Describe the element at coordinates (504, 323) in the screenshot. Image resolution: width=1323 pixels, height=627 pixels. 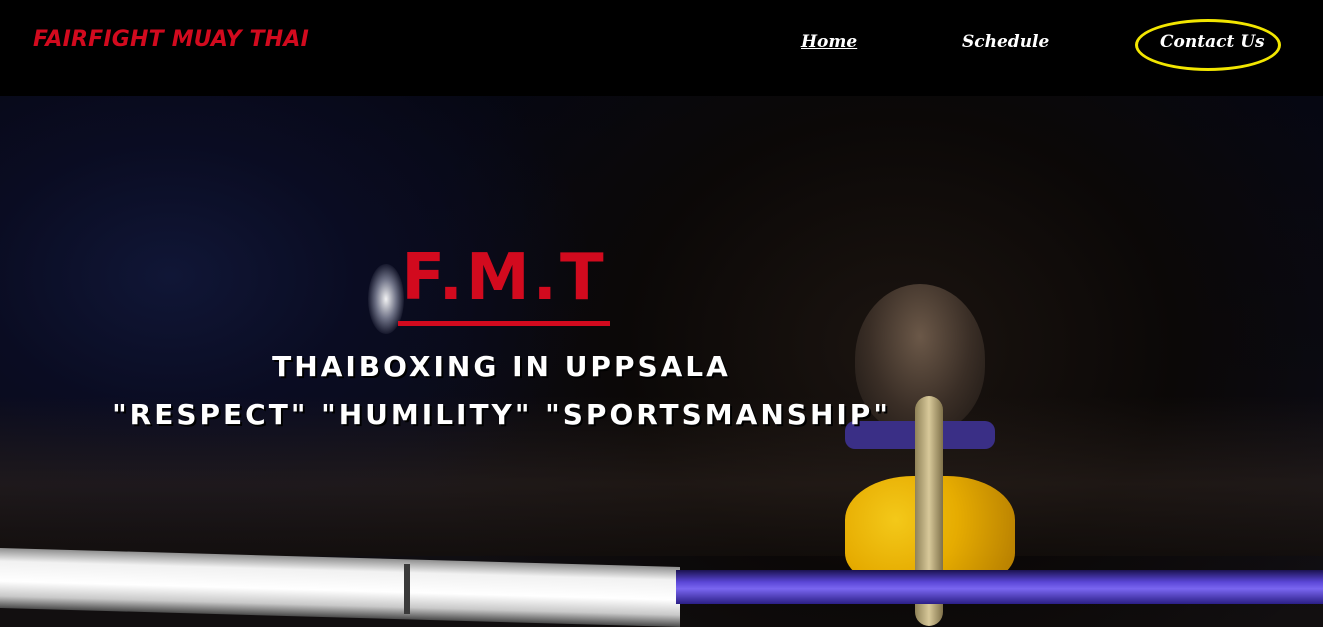
I see `hero-title-underline` at that location.